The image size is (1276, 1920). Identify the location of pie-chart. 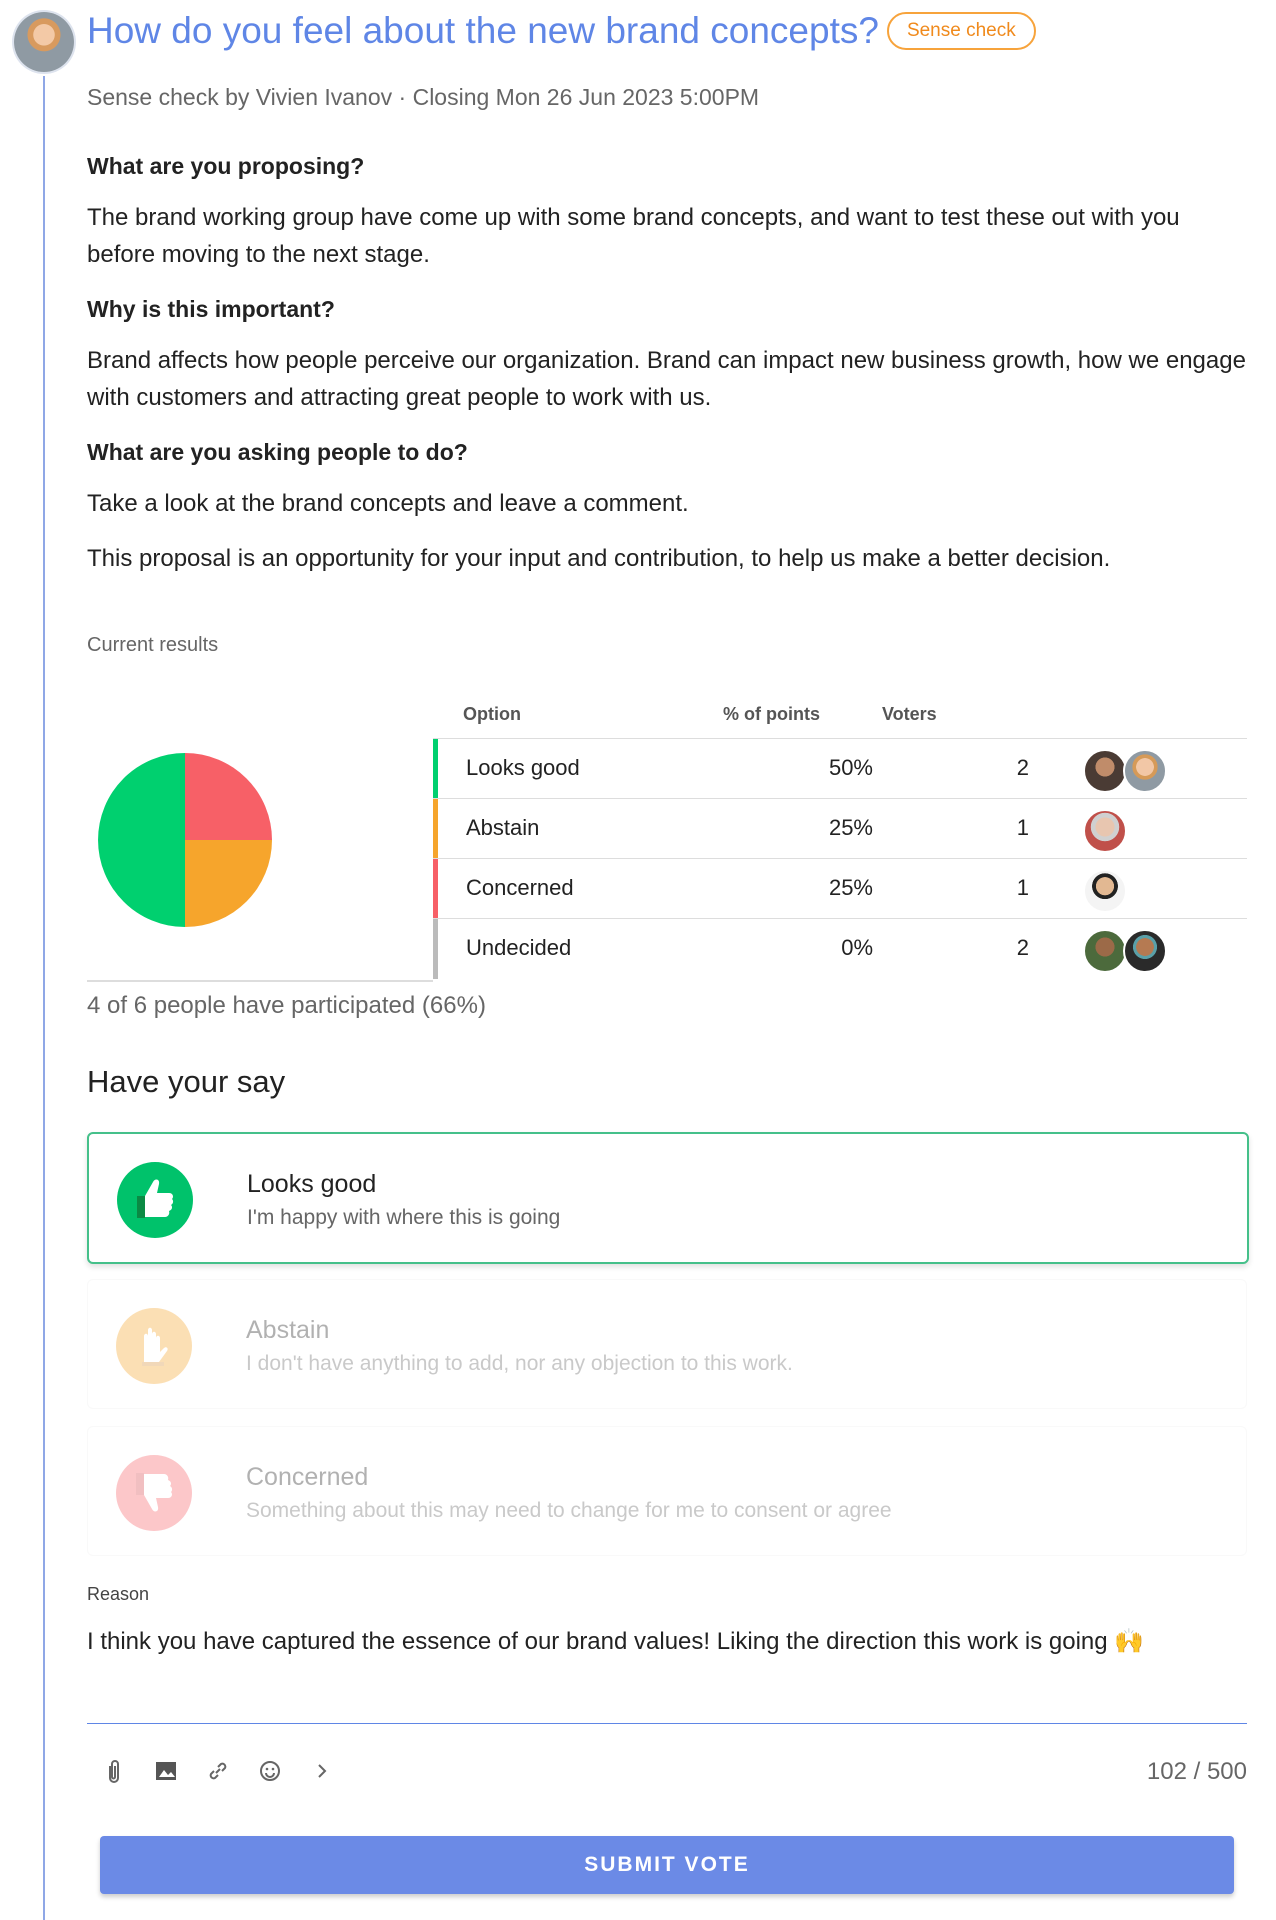
(185, 840).